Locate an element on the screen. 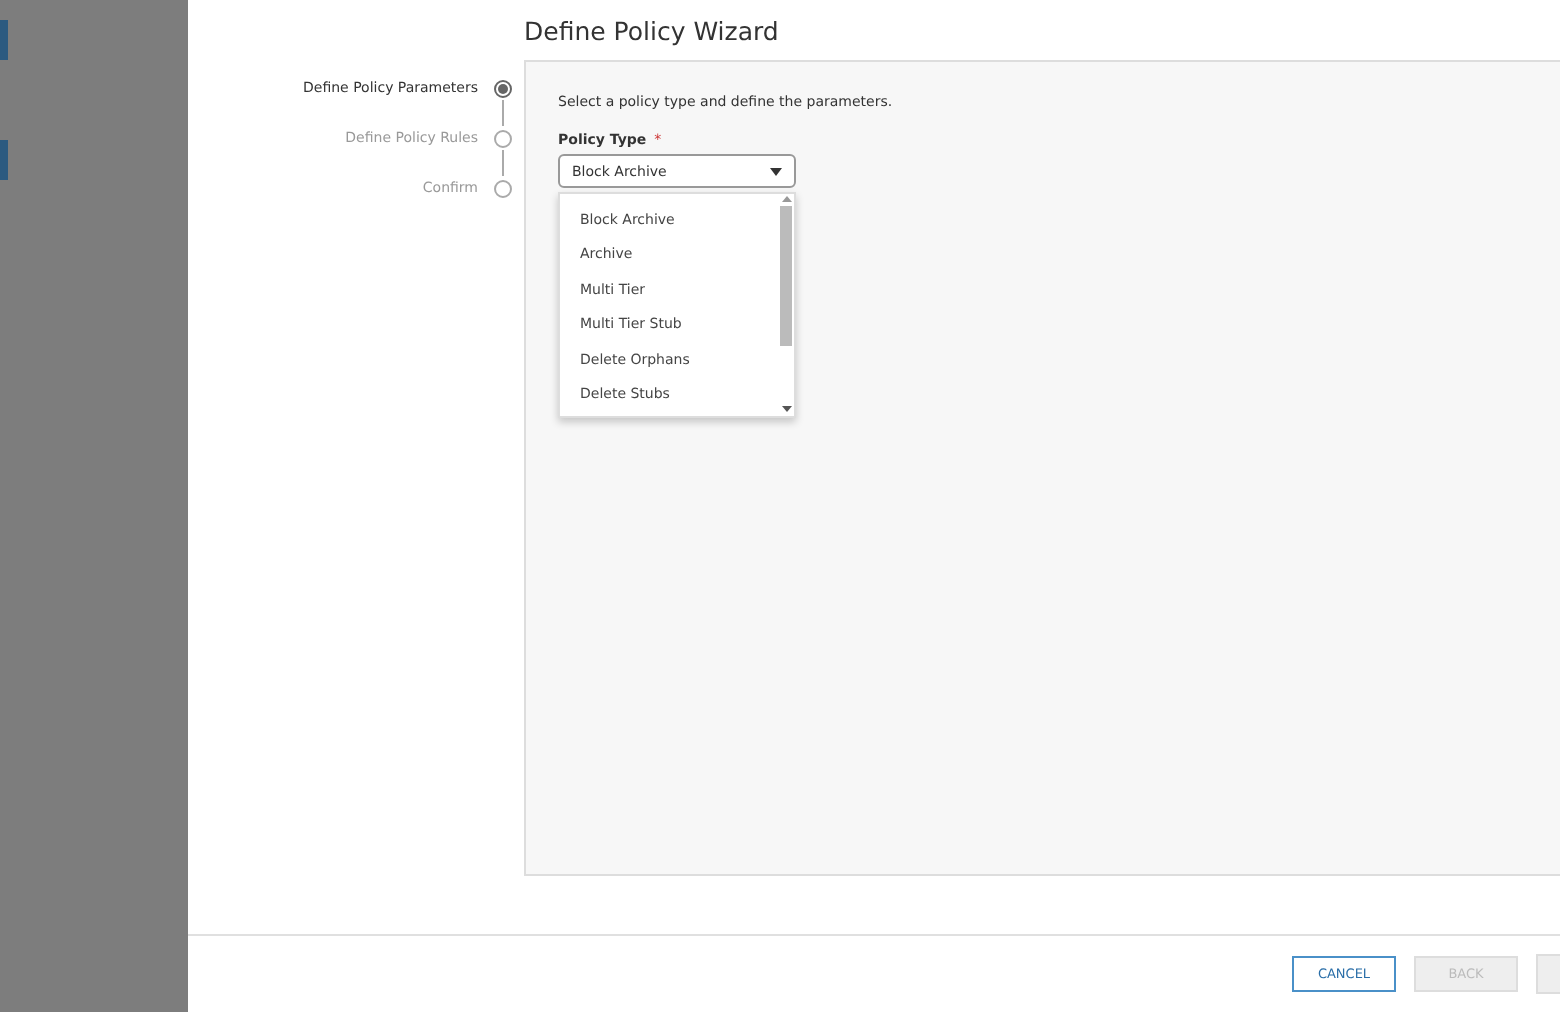 This screenshot has height=1012, width=1560. scroll-up-icon is located at coordinates (786, 200).